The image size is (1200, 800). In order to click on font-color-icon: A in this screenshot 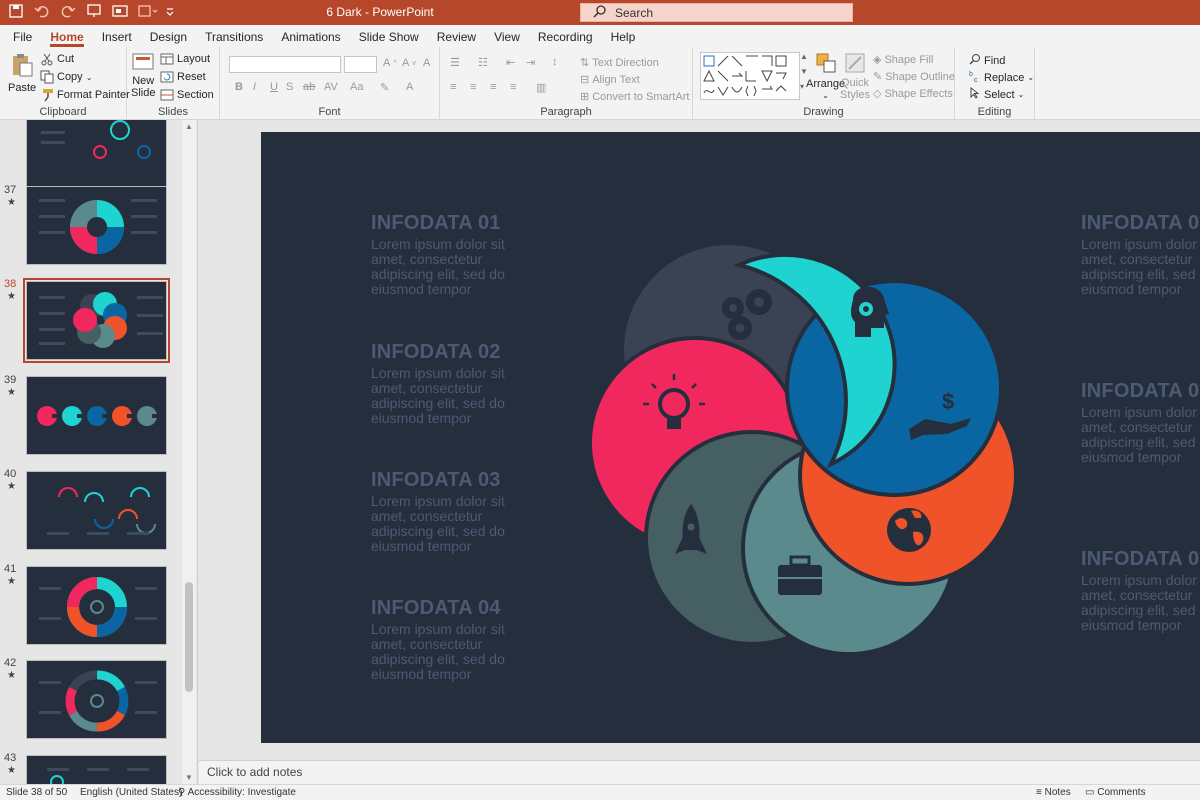, I will do `click(409, 87)`.